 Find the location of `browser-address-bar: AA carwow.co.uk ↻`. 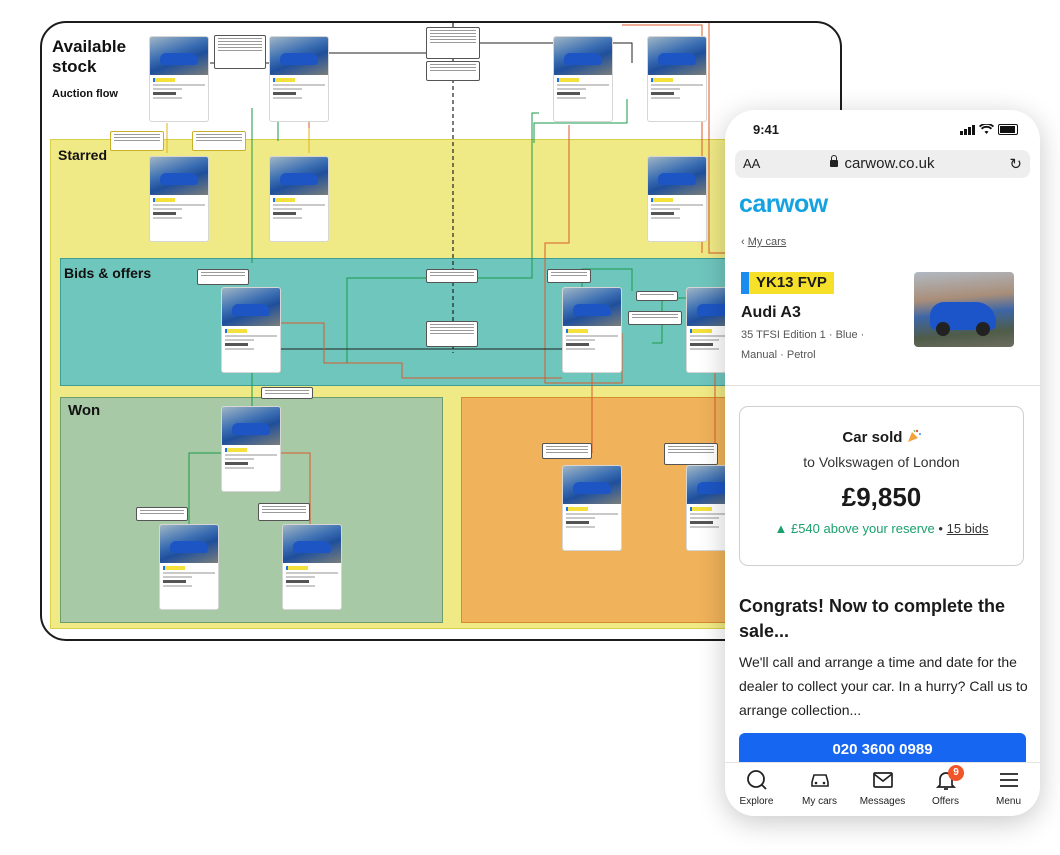

browser-address-bar: AA carwow.co.uk ↻ is located at coordinates (882, 164).